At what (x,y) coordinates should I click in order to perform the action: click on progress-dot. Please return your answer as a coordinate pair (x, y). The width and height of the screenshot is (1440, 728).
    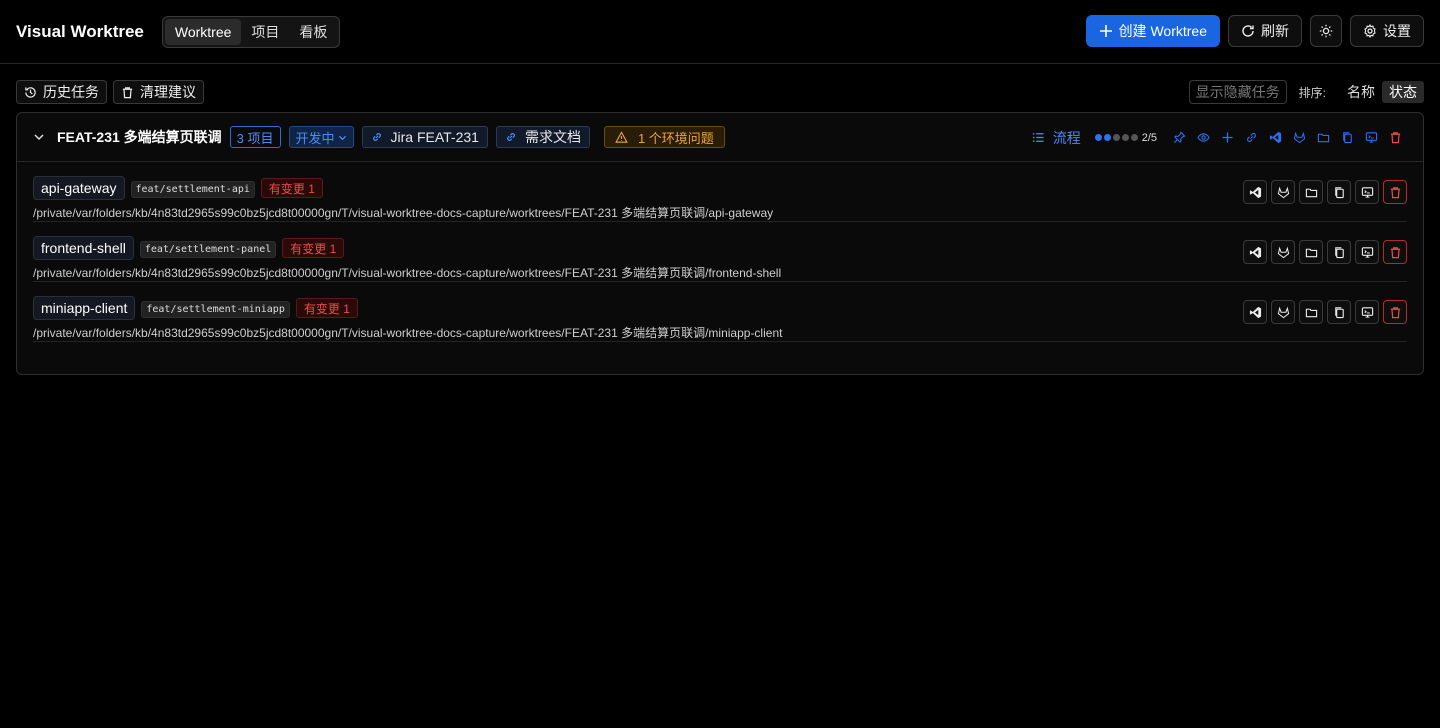
    Looking at the image, I should click on (1125, 137).